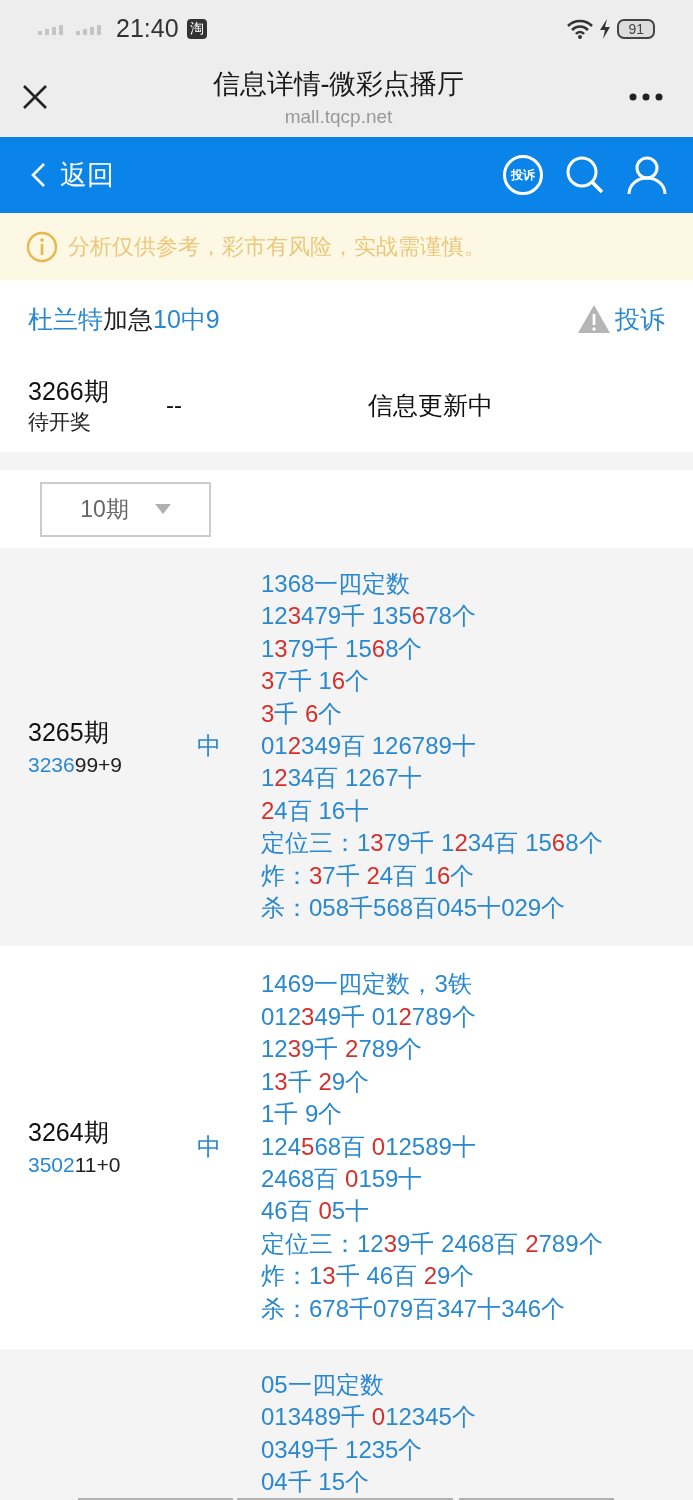 Image resolution: width=693 pixels, height=1500 pixels. I want to click on chevron-left-icon, so click(38, 175).